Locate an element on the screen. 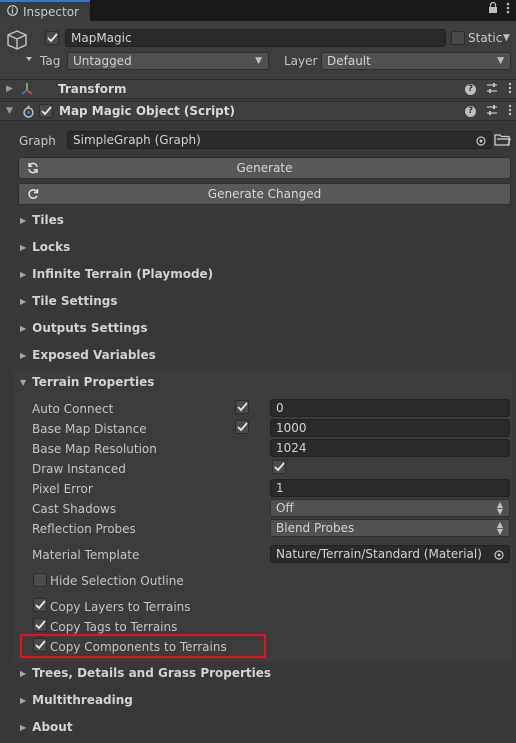 The width and height of the screenshot is (516, 743). material-template-field: Nature/Terrain/Standard (Material) is located at coordinates (390, 554).